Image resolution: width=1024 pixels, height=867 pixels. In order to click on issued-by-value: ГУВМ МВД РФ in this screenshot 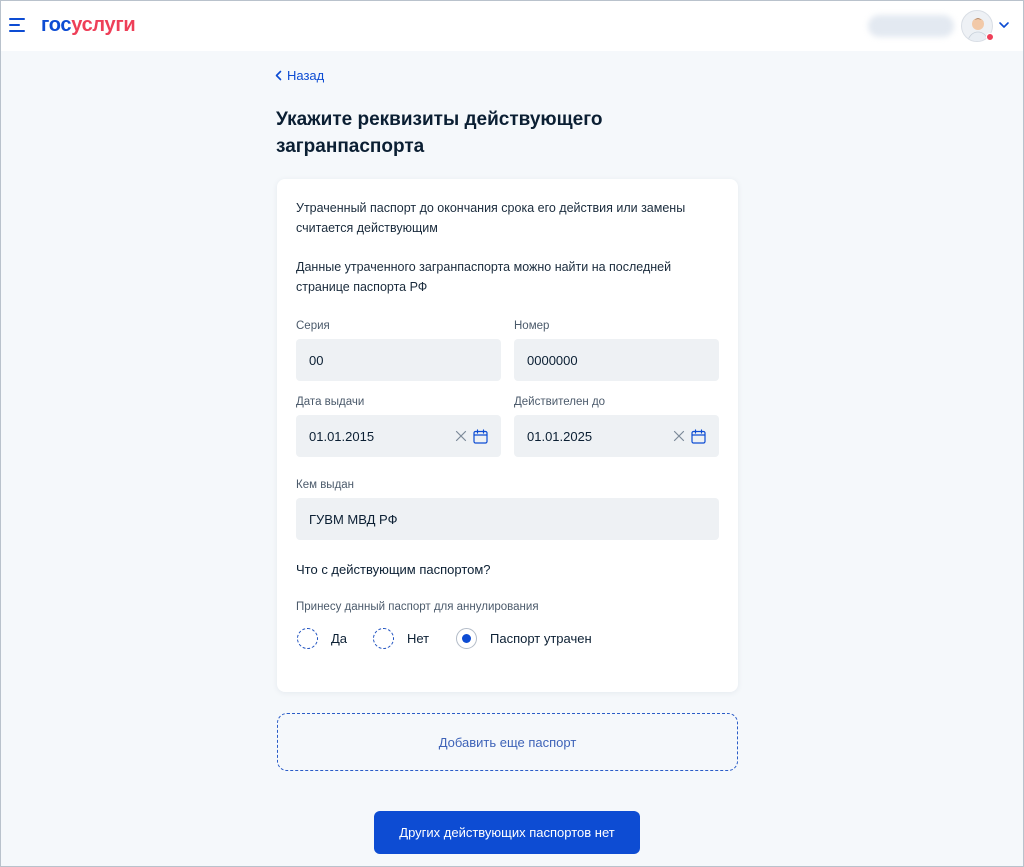, I will do `click(353, 519)`.